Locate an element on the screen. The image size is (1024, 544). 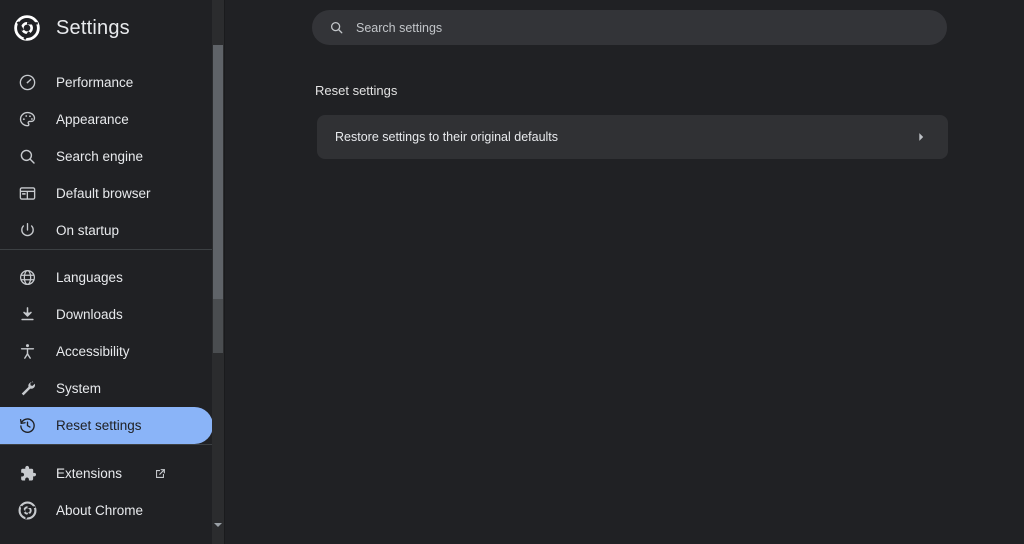
sidebar-item-appearance: Appearance is located at coordinates (106, 119).